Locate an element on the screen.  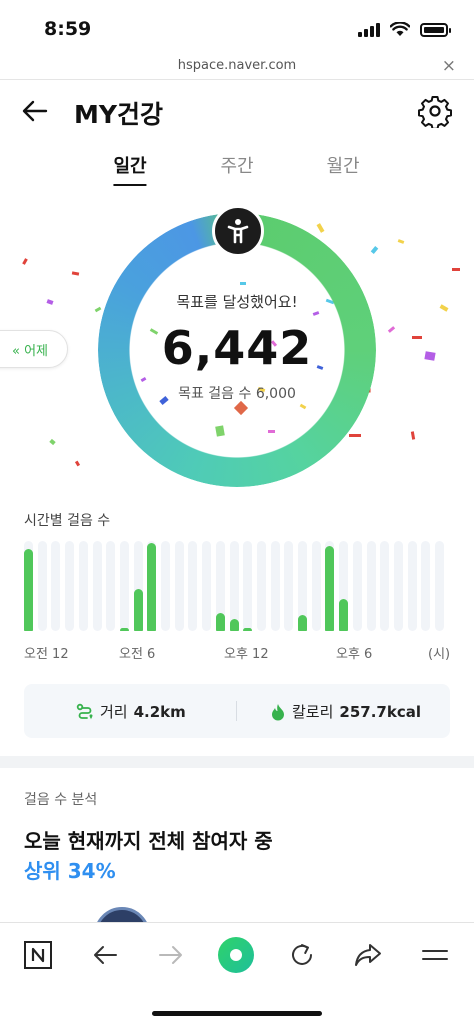
browser-toolbar is located at coordinates (237, 973).